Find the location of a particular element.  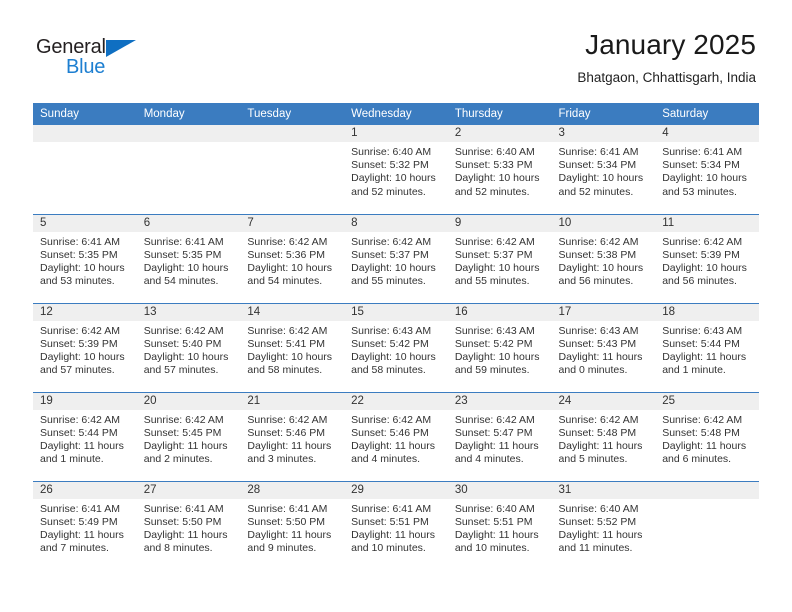

sunset-text: Sunset: 5:40 PM is located at coordinates (182, 343).